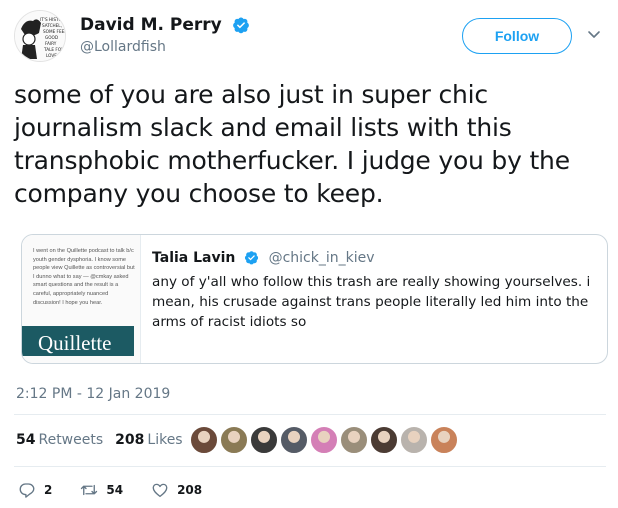 The image size is (618, 508). Describe the element at coordinates (165, 440) in the screenshot. I see `likes-label: Likes` at that location.